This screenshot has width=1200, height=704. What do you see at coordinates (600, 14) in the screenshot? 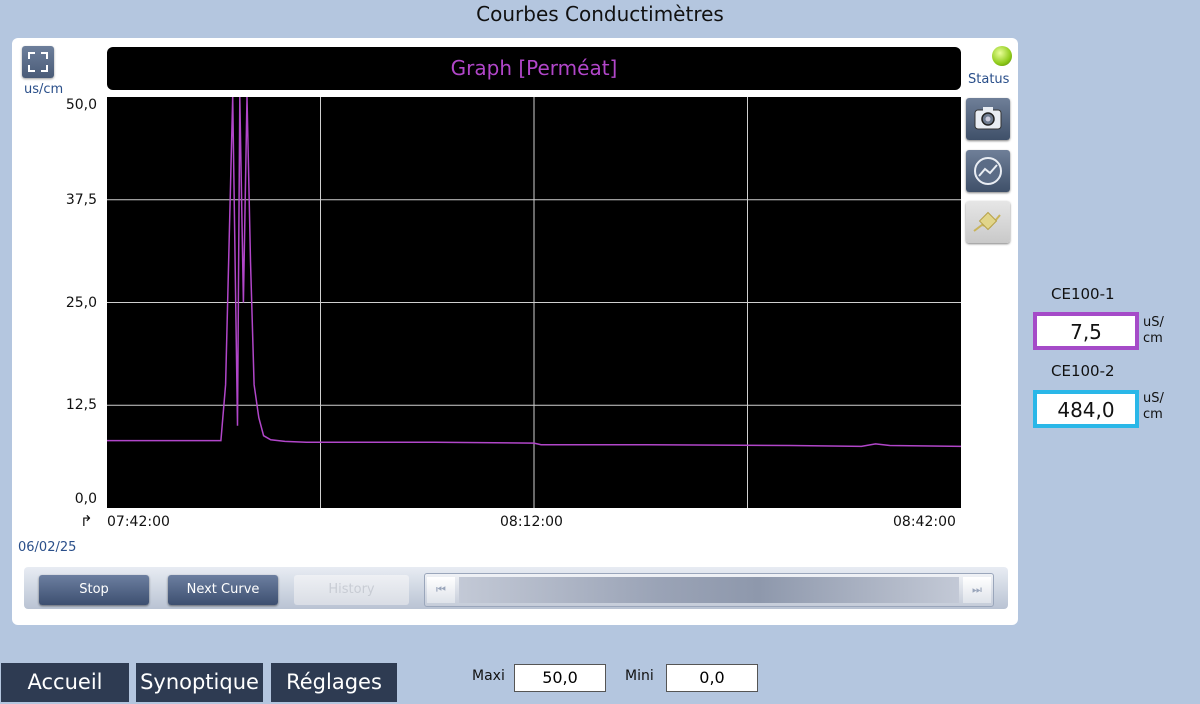
I see `window-title: Courbes Conductimètres` at bounding box center [600, 14].